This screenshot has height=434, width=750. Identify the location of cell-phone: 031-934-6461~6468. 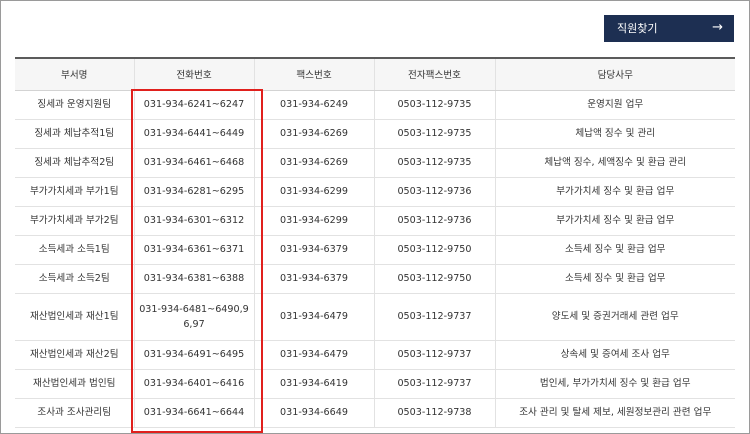
(193, 163).